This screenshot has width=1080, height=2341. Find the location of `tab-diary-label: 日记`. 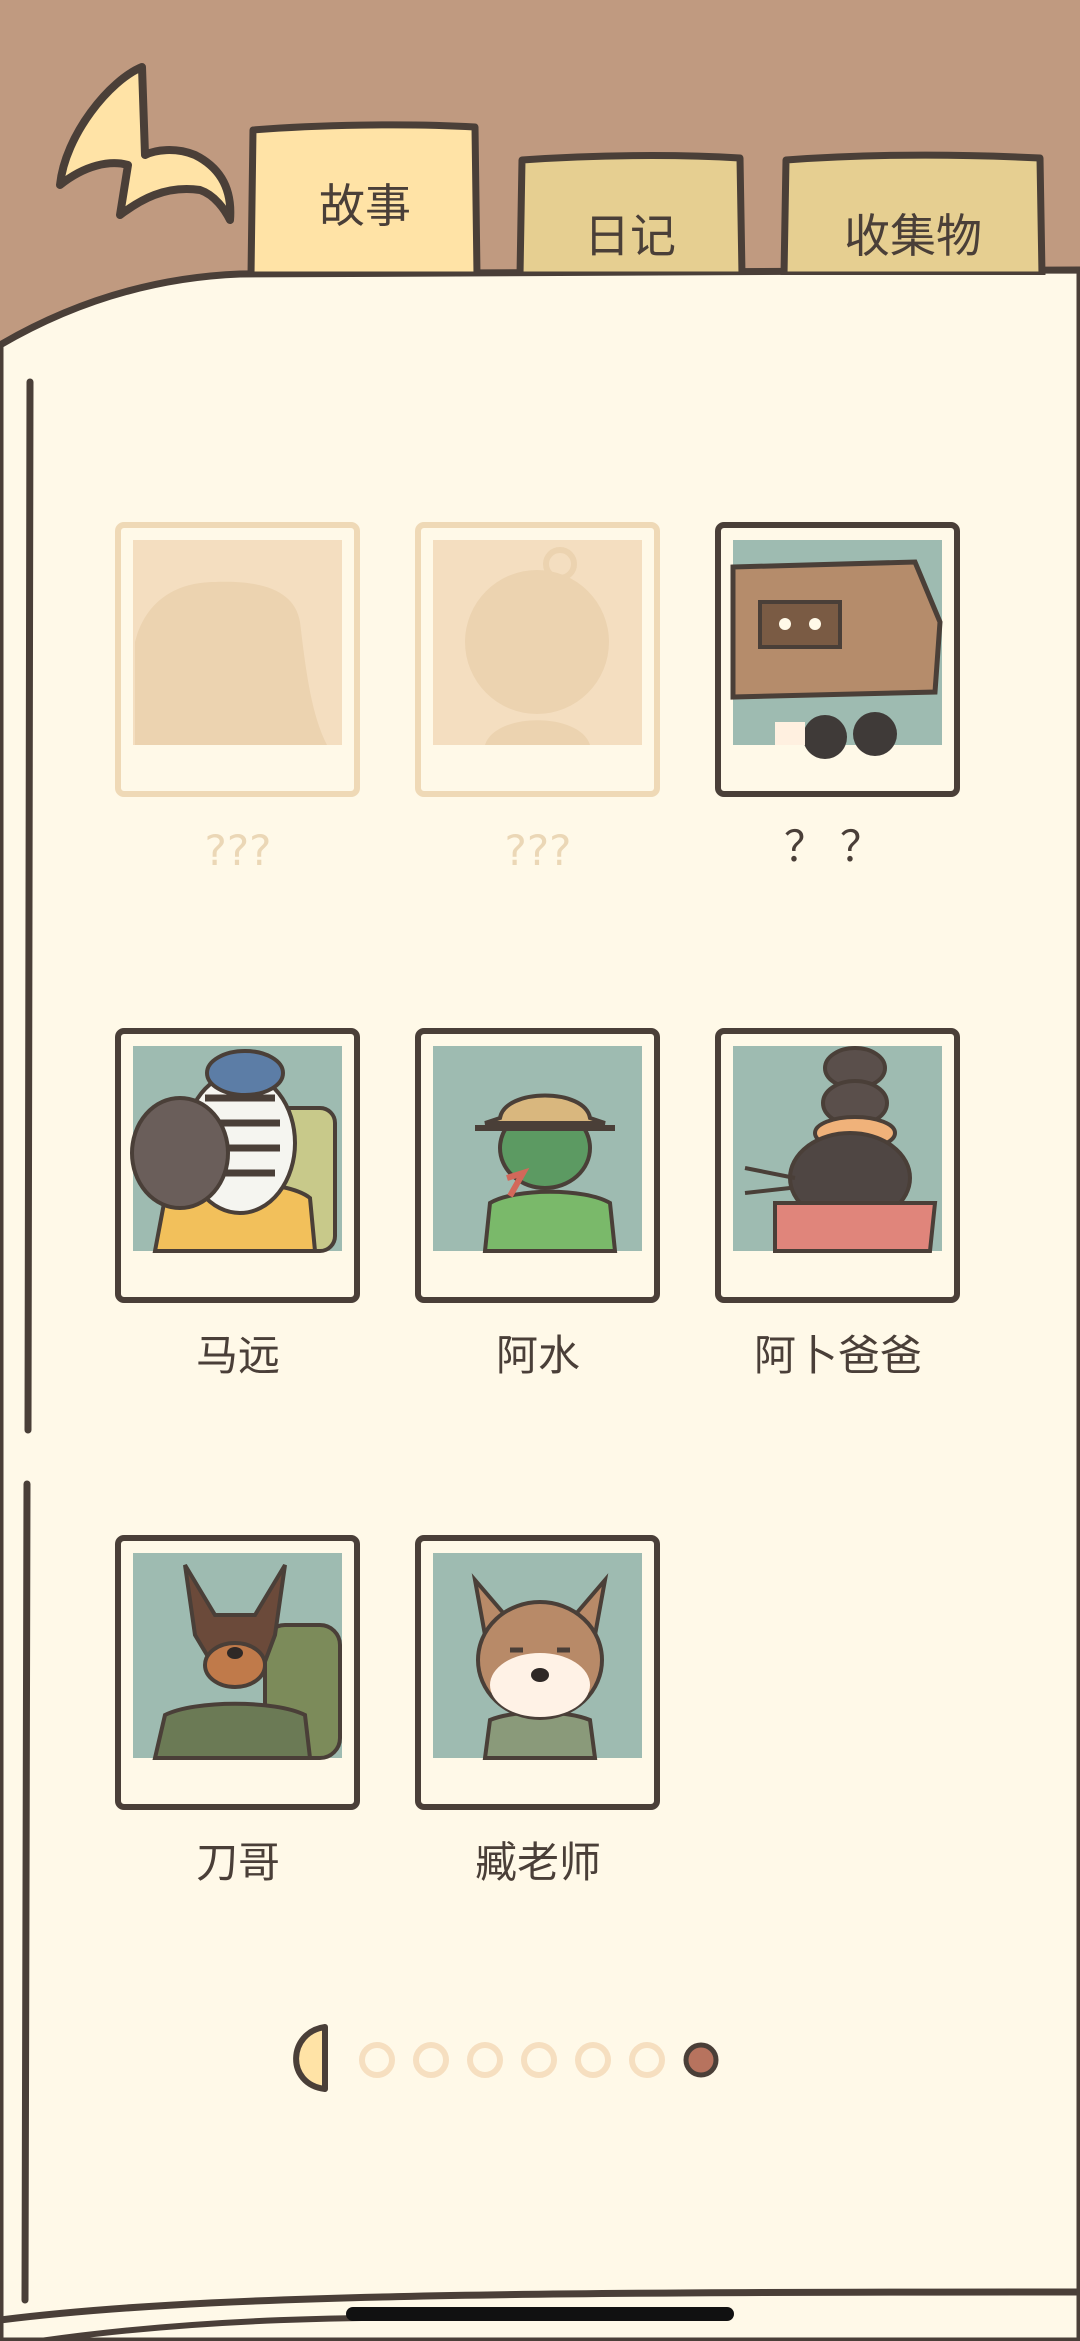

tab-diary-label: 日记 is located at coordinates (630, 236).